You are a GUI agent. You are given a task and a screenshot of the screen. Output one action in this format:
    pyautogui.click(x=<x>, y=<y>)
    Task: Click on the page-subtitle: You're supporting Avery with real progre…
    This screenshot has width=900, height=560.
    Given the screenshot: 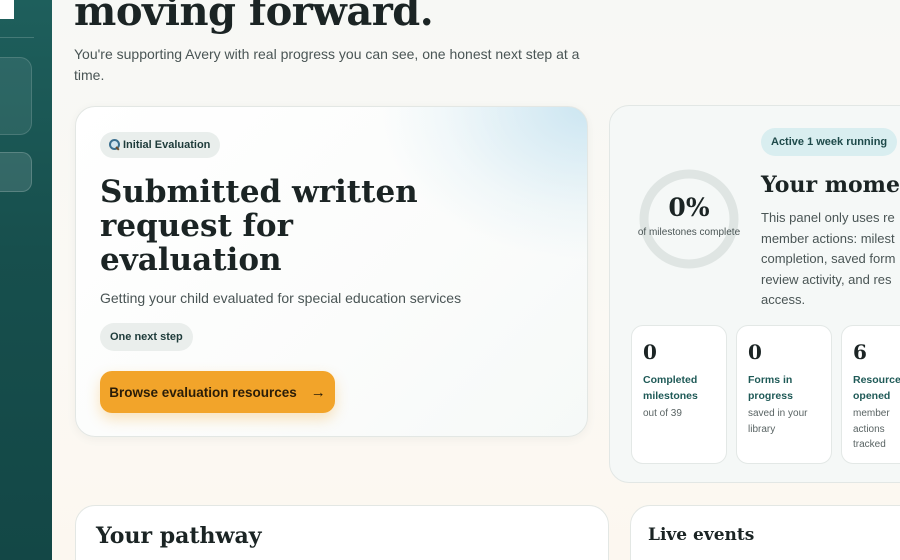 What is the action you would take?
    pyautogui.click(x=327, y=64)
    